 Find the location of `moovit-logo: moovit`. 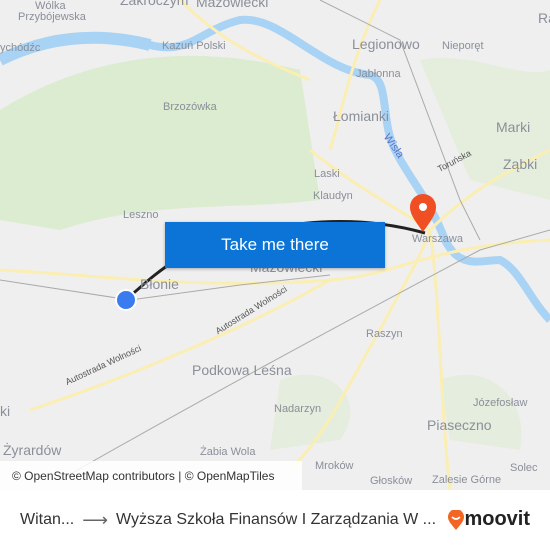

moovit-logo: moovit is located at coordinates (489, 519).